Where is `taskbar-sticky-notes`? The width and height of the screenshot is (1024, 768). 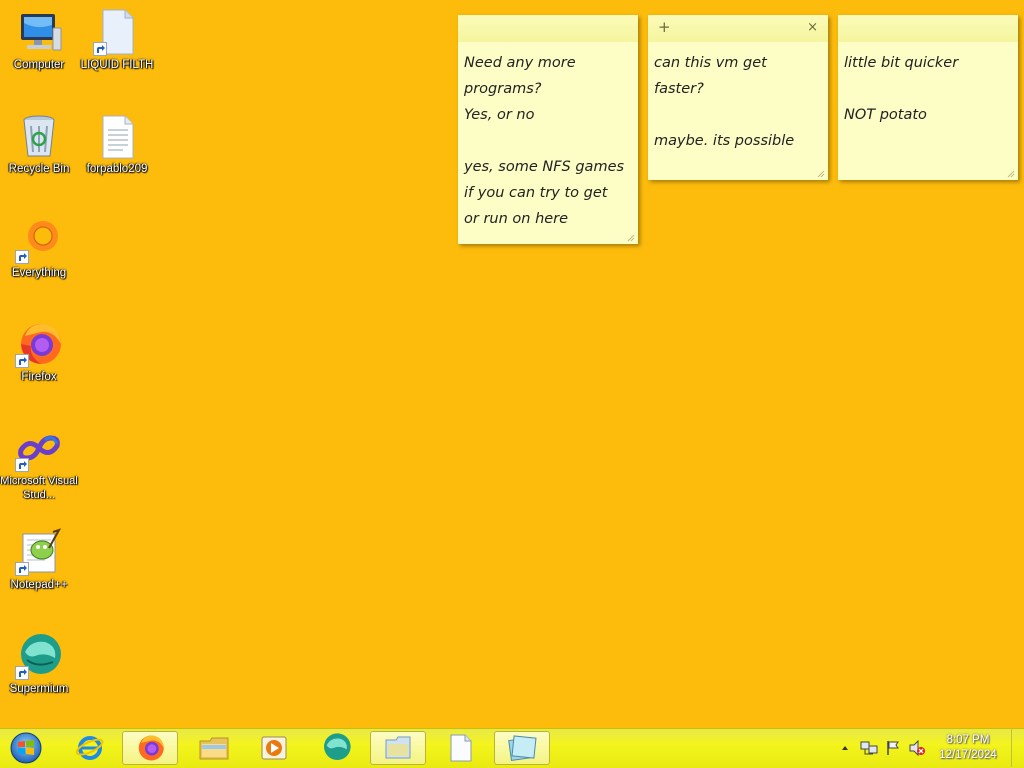
taskbar-sticky-notes is located at coordinates (522, 748).